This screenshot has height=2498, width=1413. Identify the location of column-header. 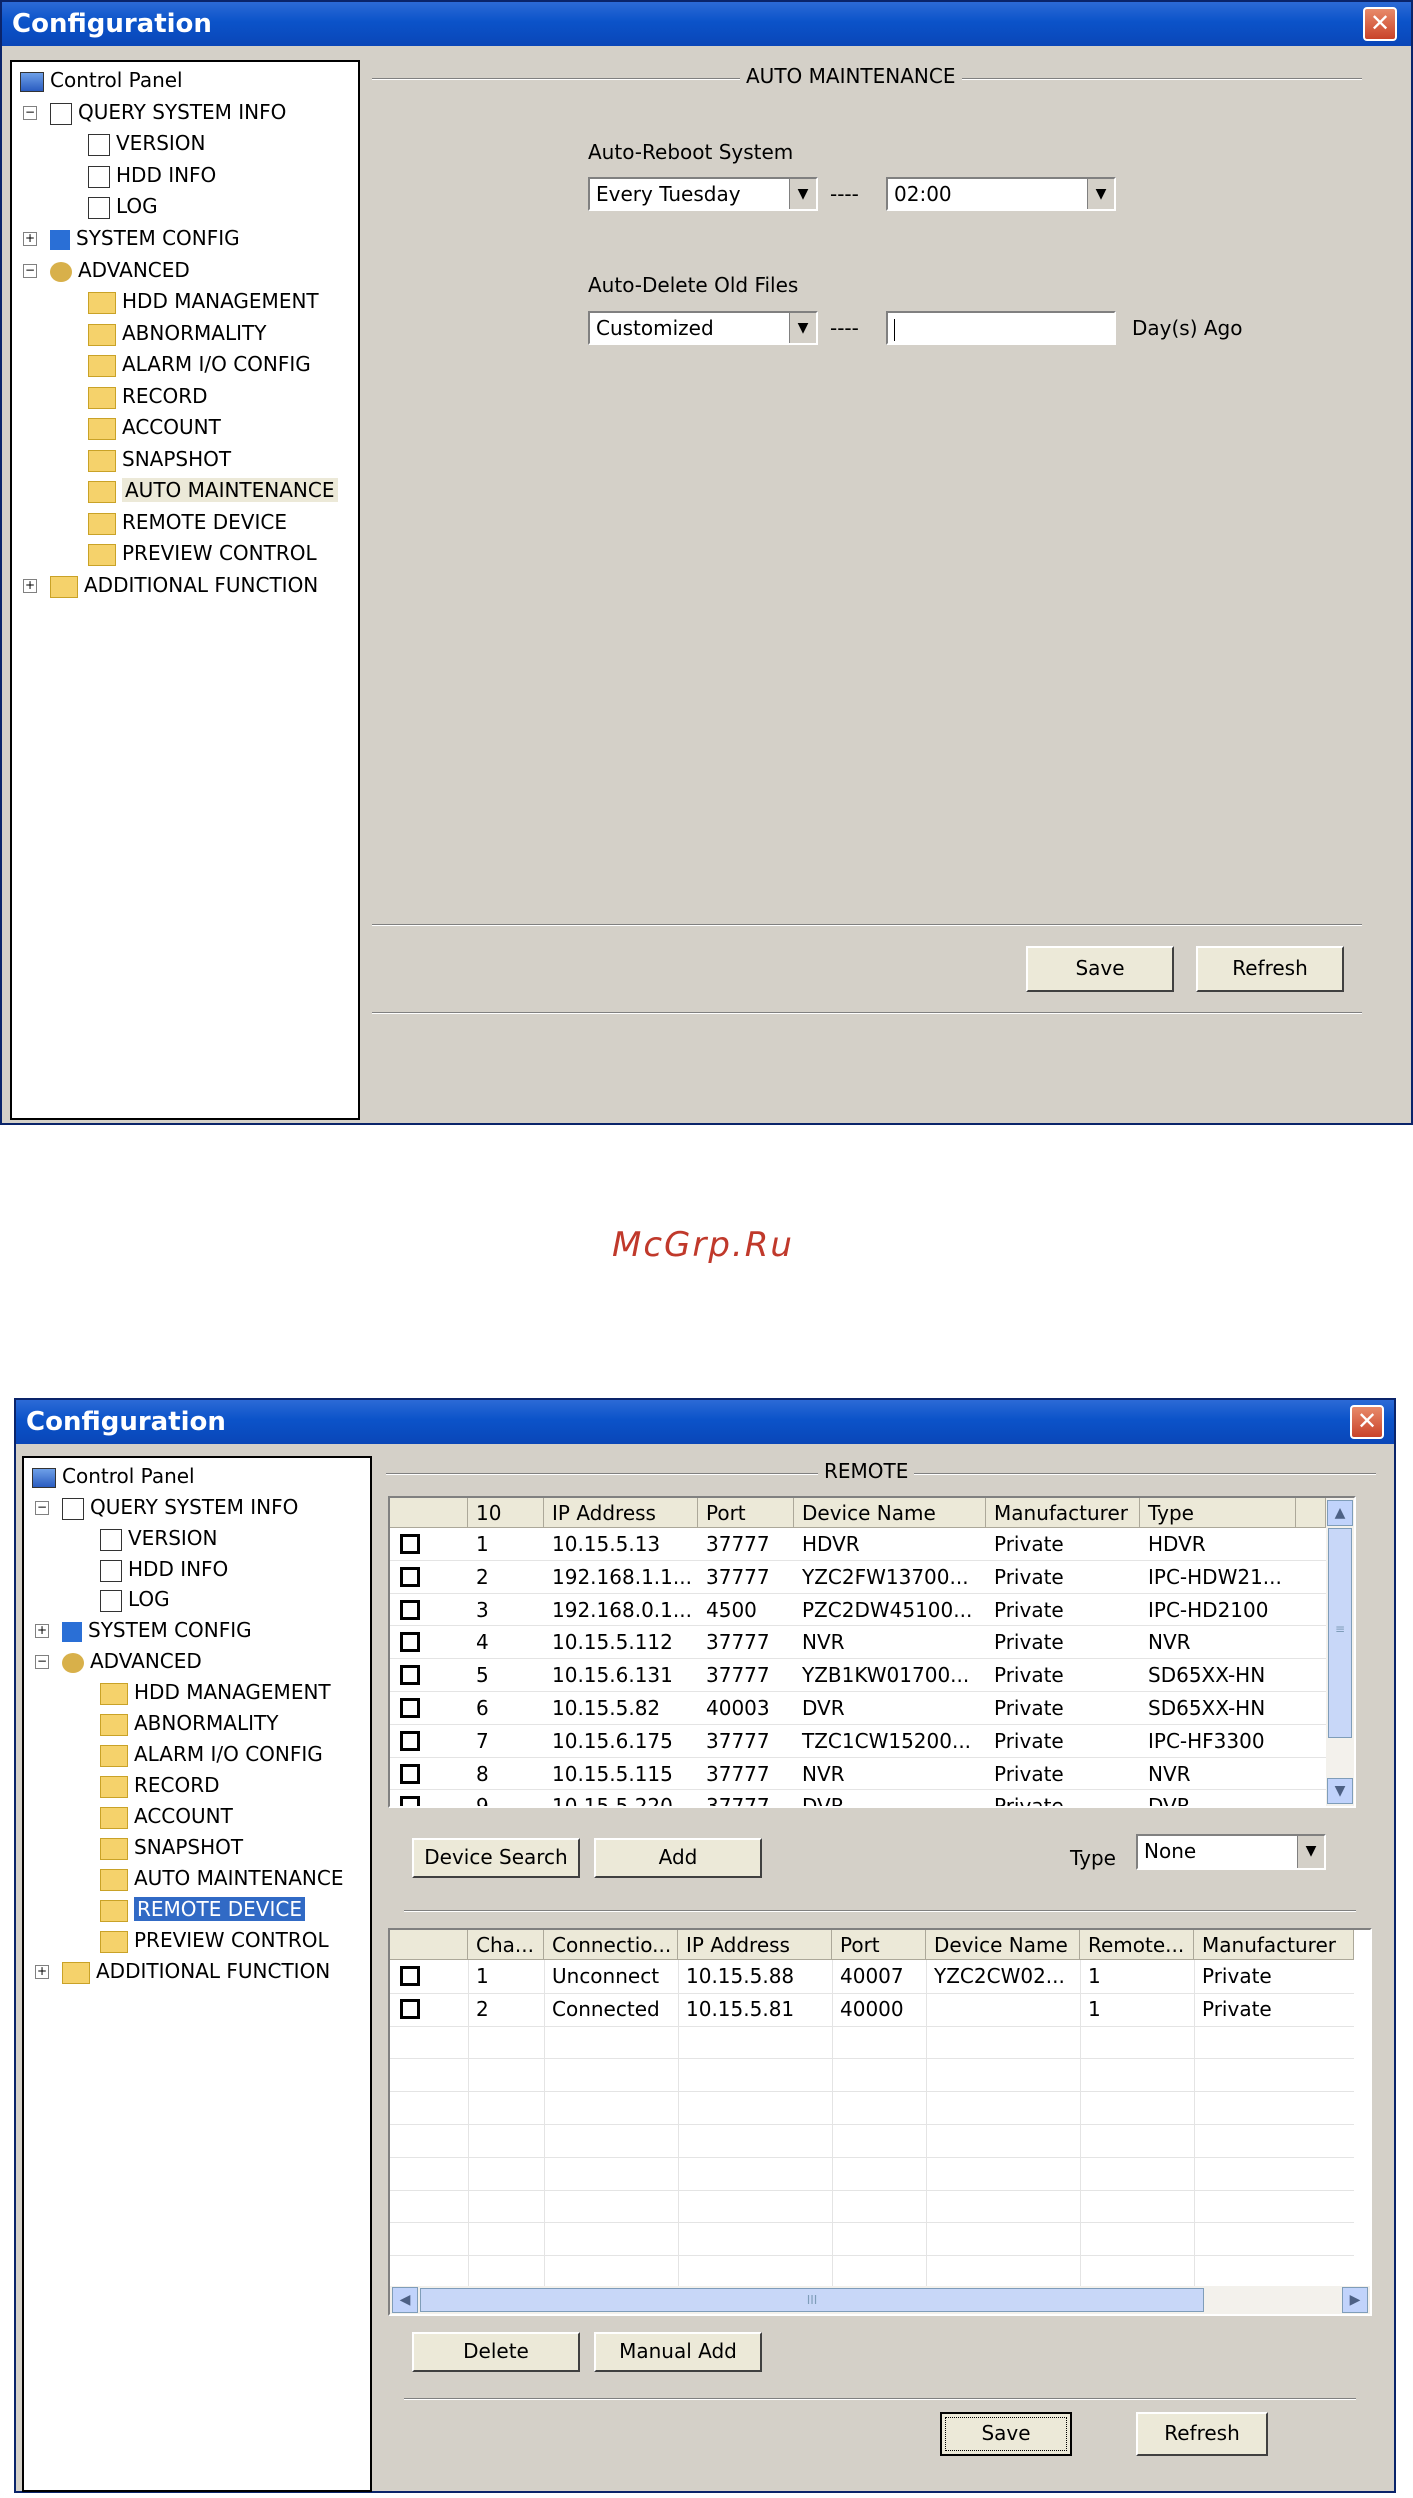
(1311, 1513).